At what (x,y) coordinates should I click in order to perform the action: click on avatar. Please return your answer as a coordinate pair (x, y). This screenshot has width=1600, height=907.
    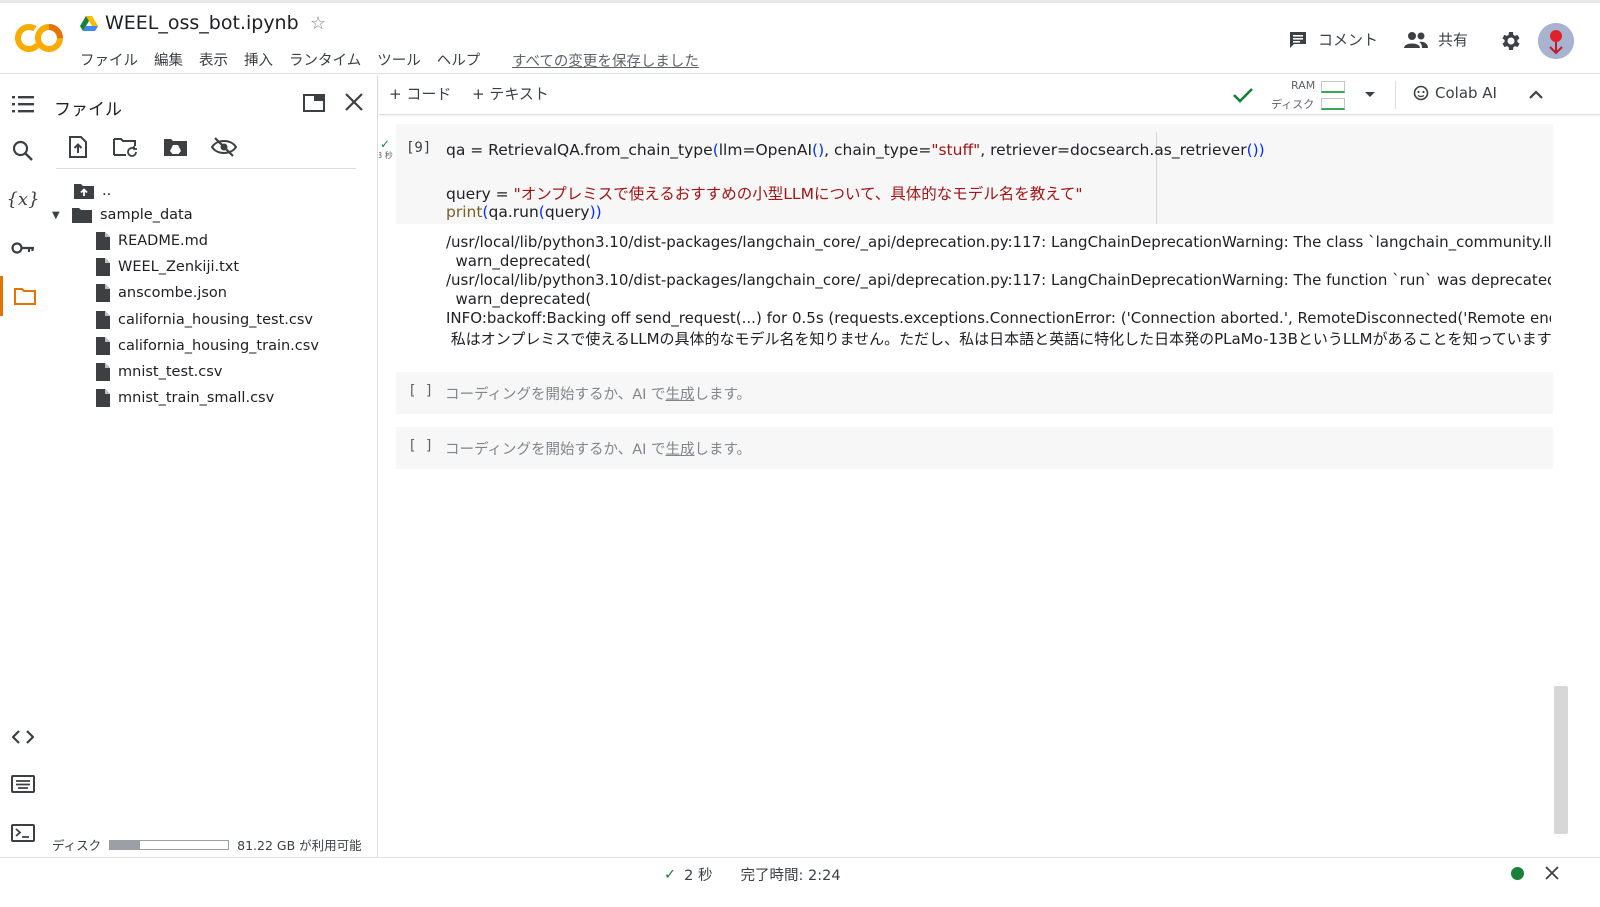
    Looking at the image, I should click on (1556, 41).